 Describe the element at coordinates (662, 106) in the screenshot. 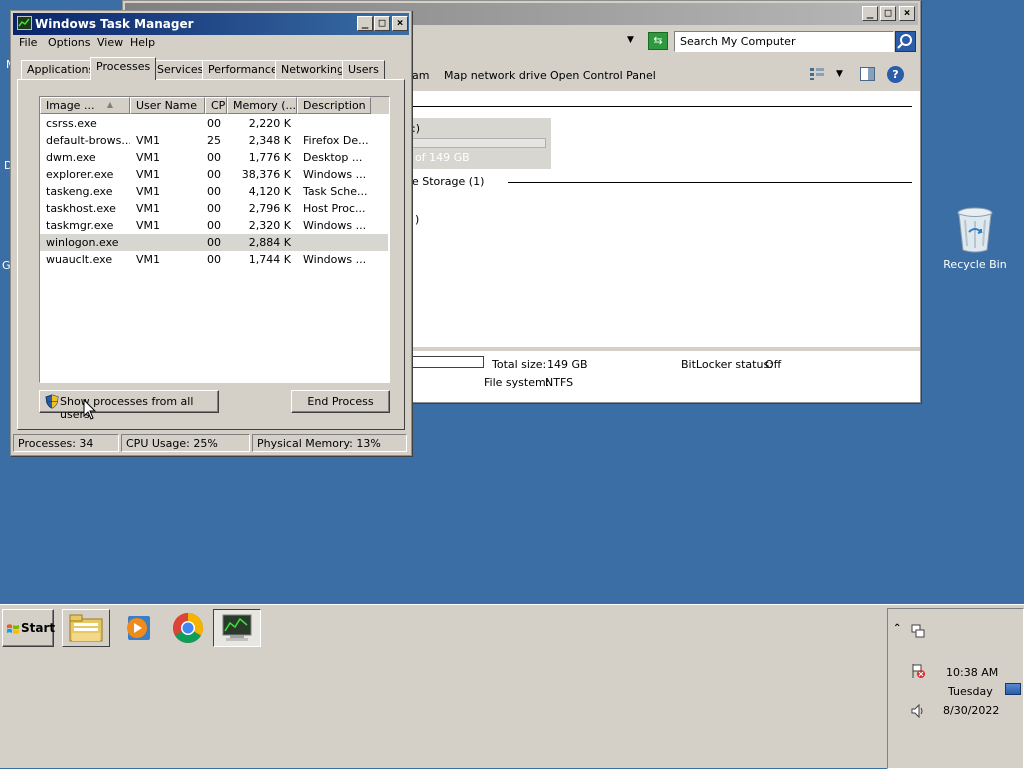

I see `section-divider` at that location.